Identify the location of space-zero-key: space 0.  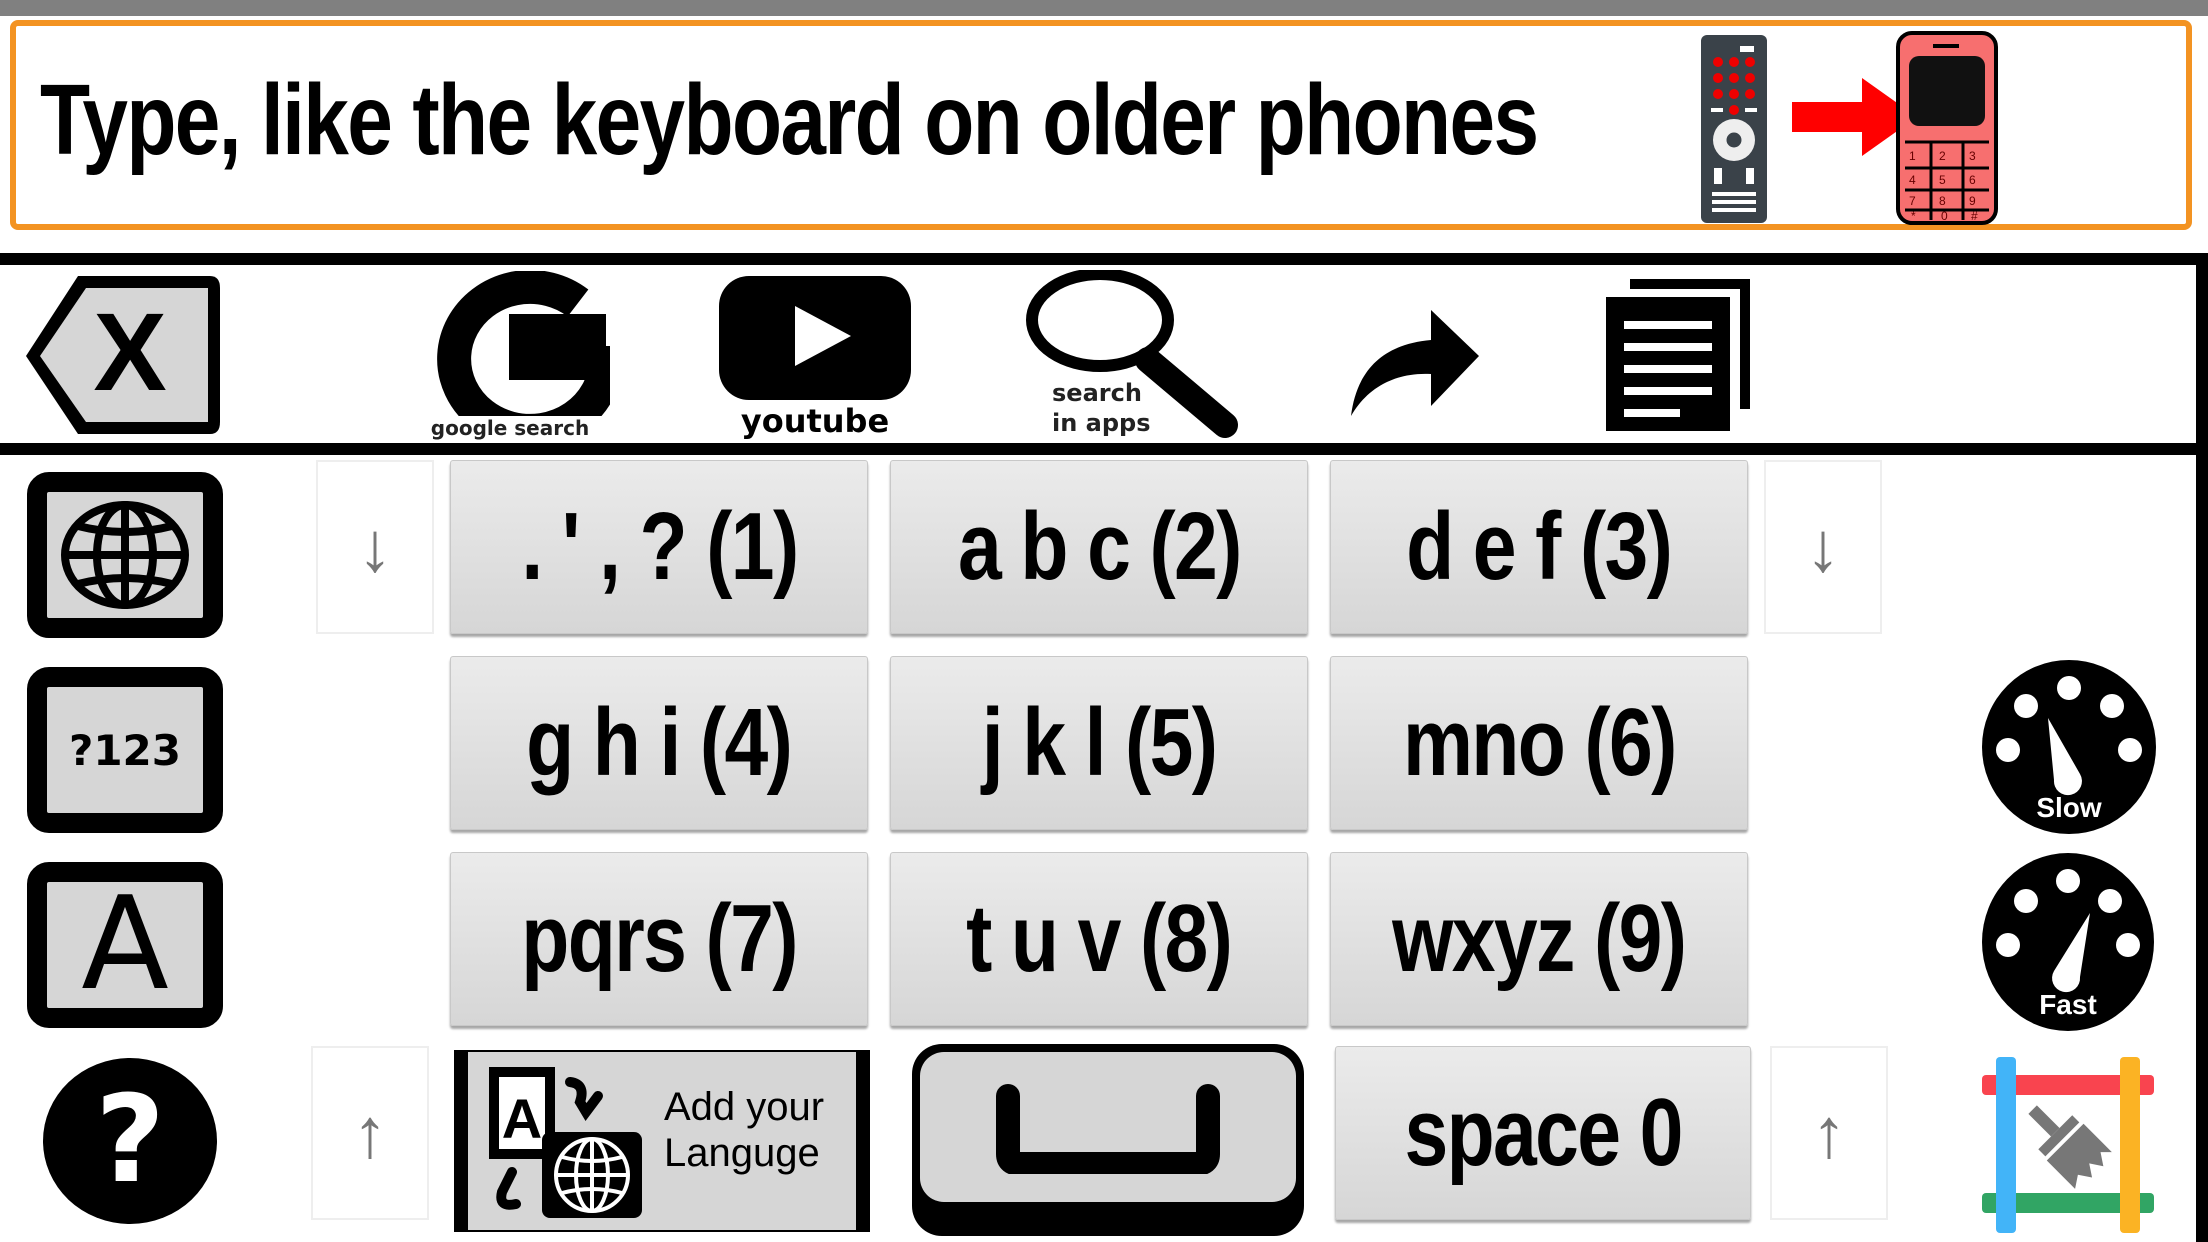
(1543, 1133).